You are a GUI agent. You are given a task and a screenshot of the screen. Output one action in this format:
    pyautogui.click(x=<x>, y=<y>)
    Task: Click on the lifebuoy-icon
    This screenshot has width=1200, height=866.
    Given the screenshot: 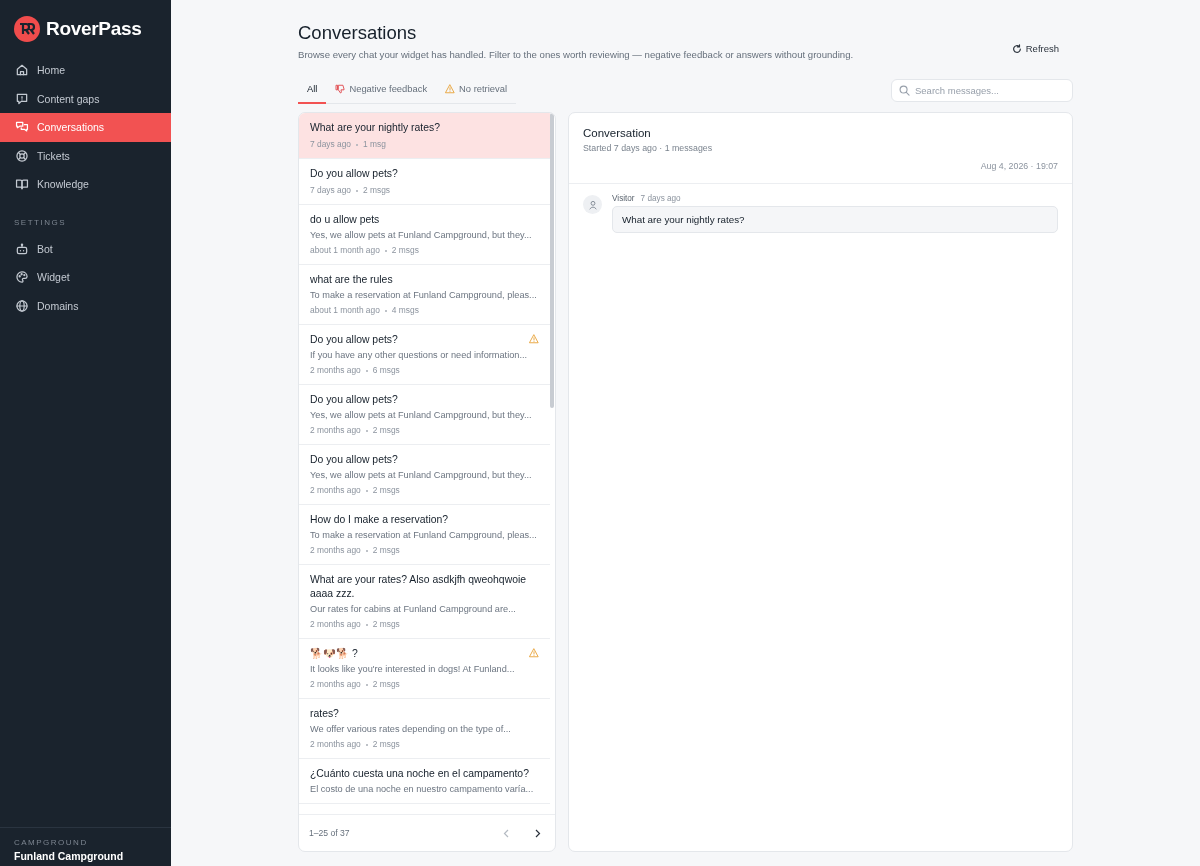 What is the action you would take?
    pyautogui.click(x=22, y=155)
    